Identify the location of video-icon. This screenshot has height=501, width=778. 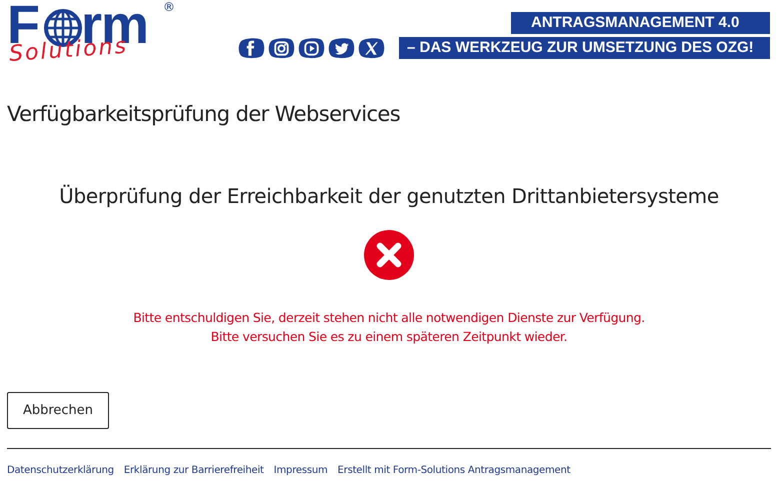
(311, 48).